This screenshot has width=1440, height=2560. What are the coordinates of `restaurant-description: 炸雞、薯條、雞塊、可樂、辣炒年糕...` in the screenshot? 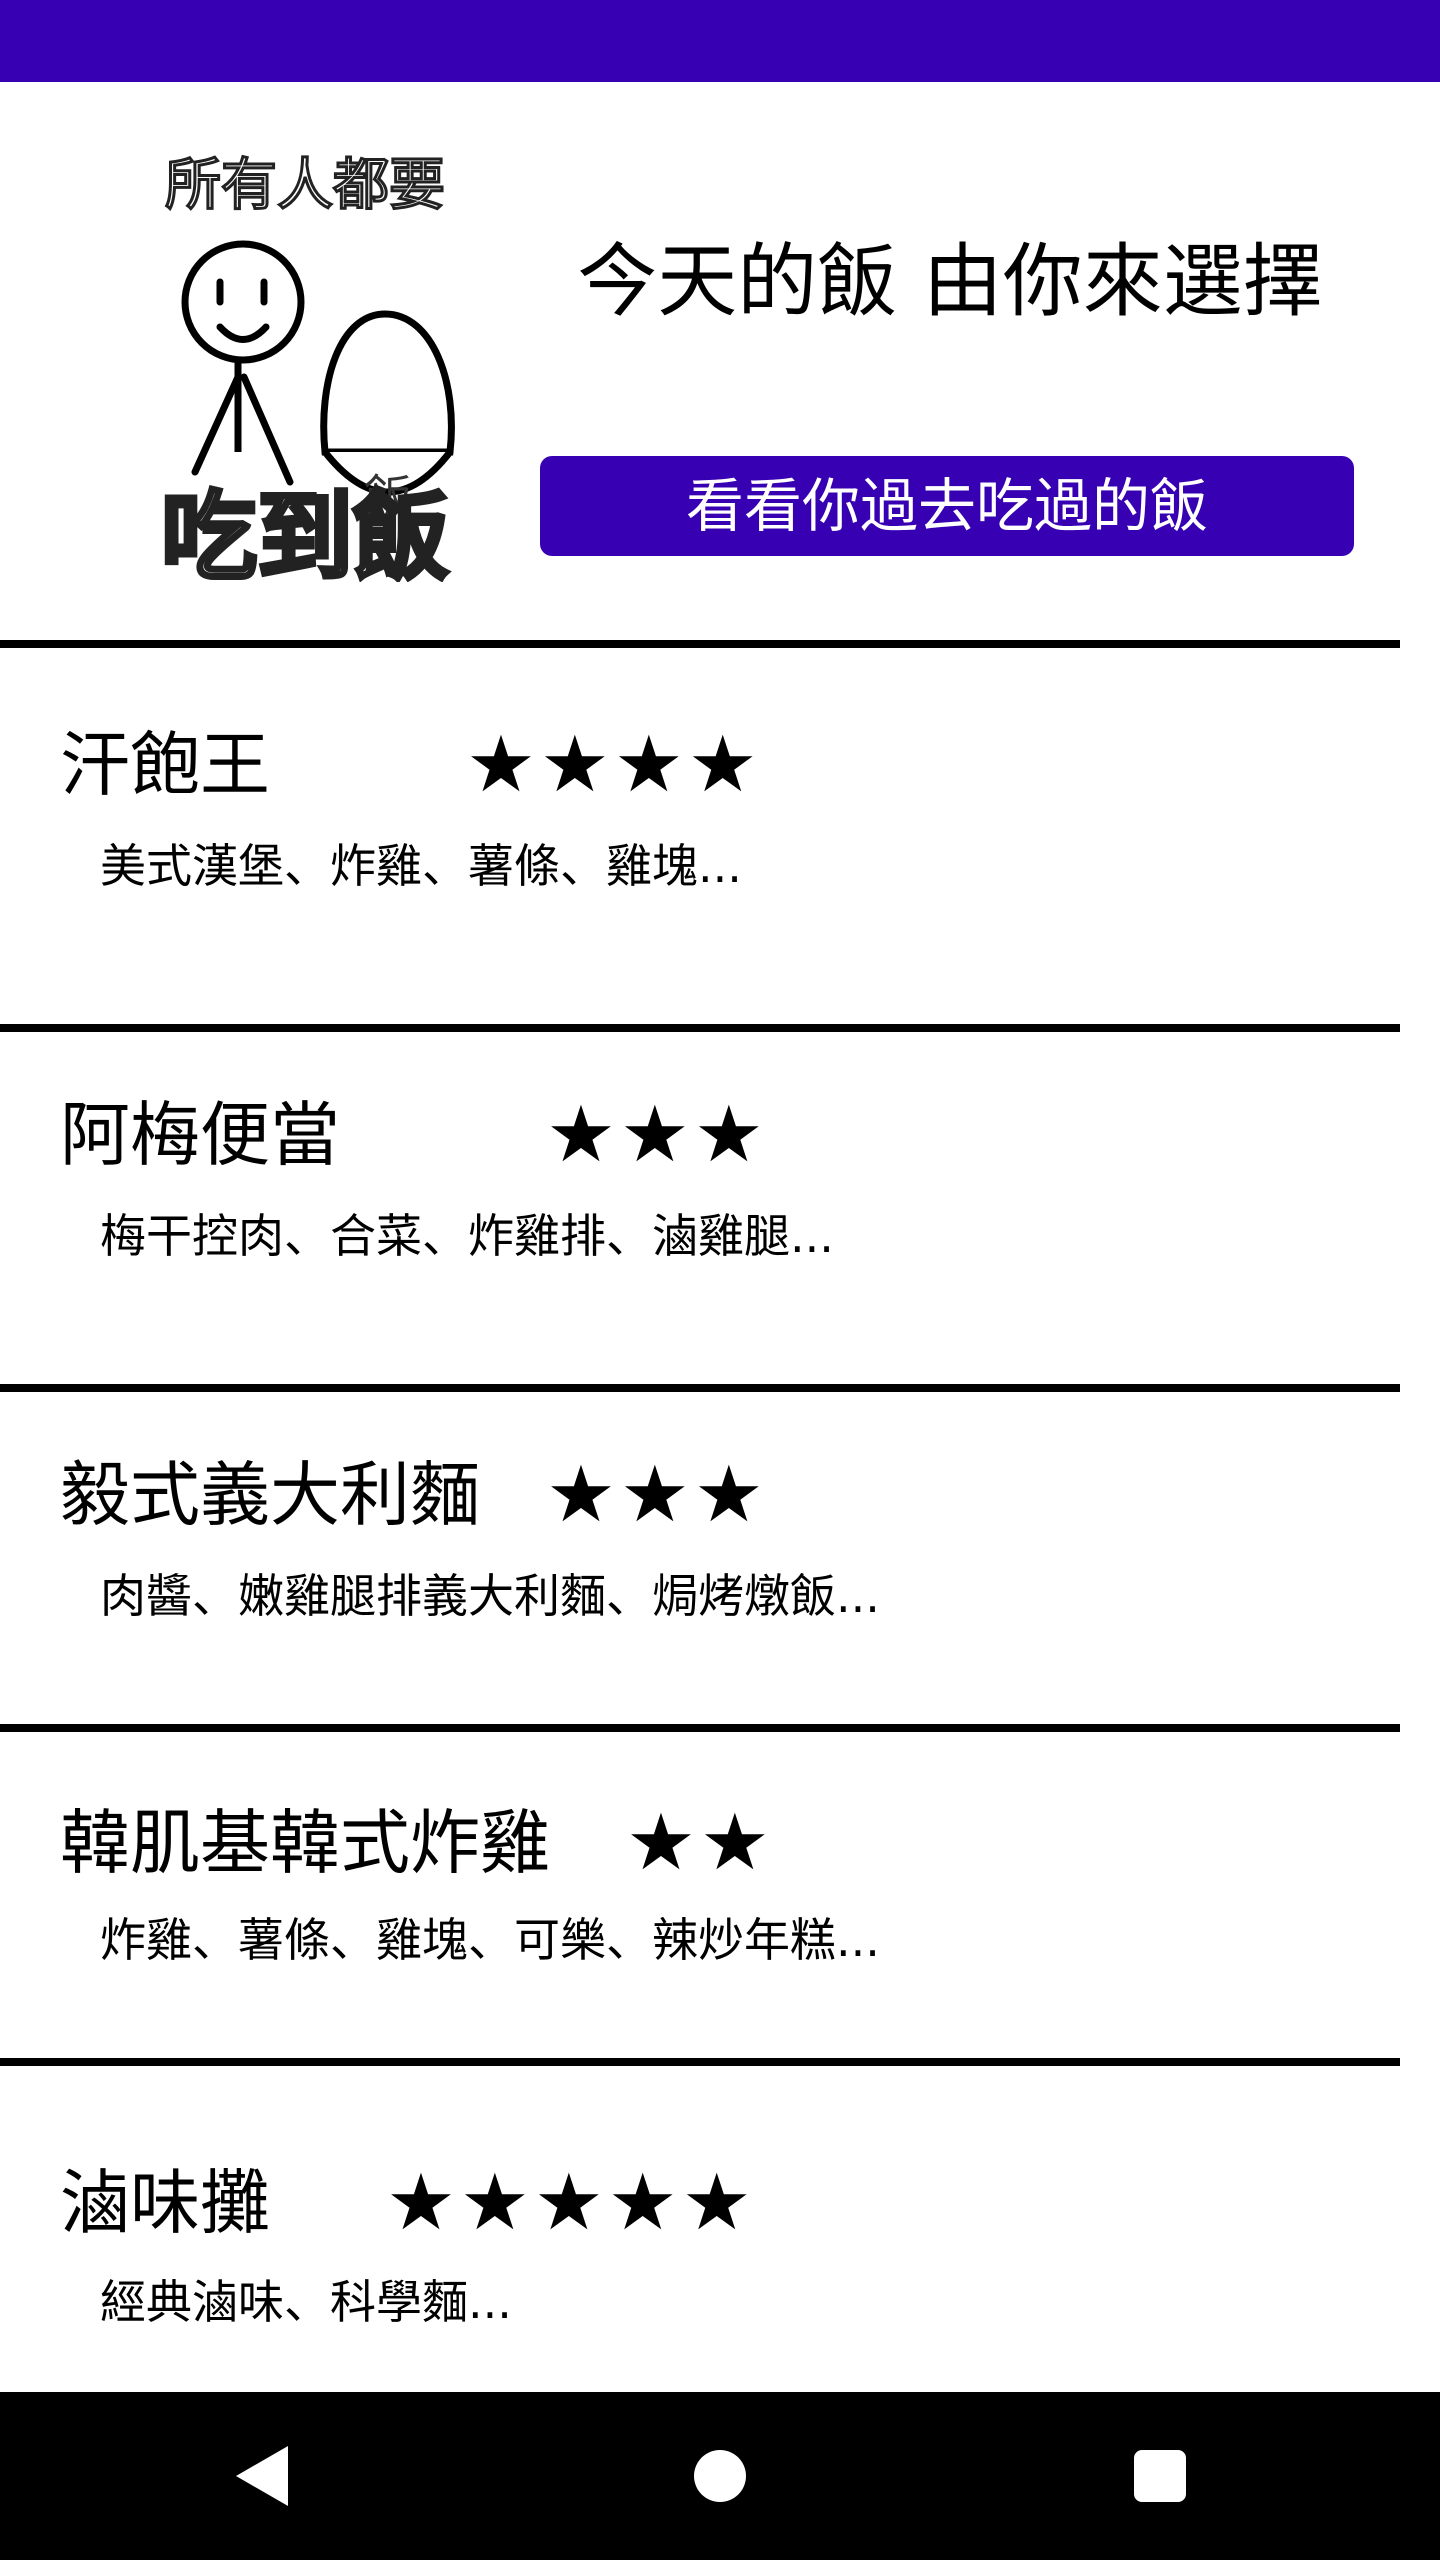 It's located at (490, 1940).